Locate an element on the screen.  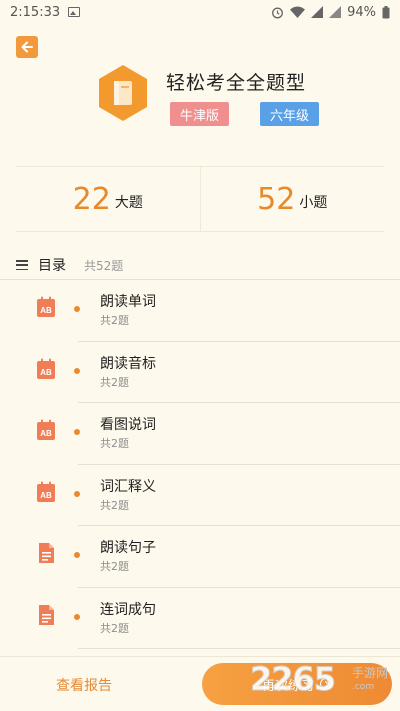
big-question-unit: 大题 is located at coordinates (128, 203).